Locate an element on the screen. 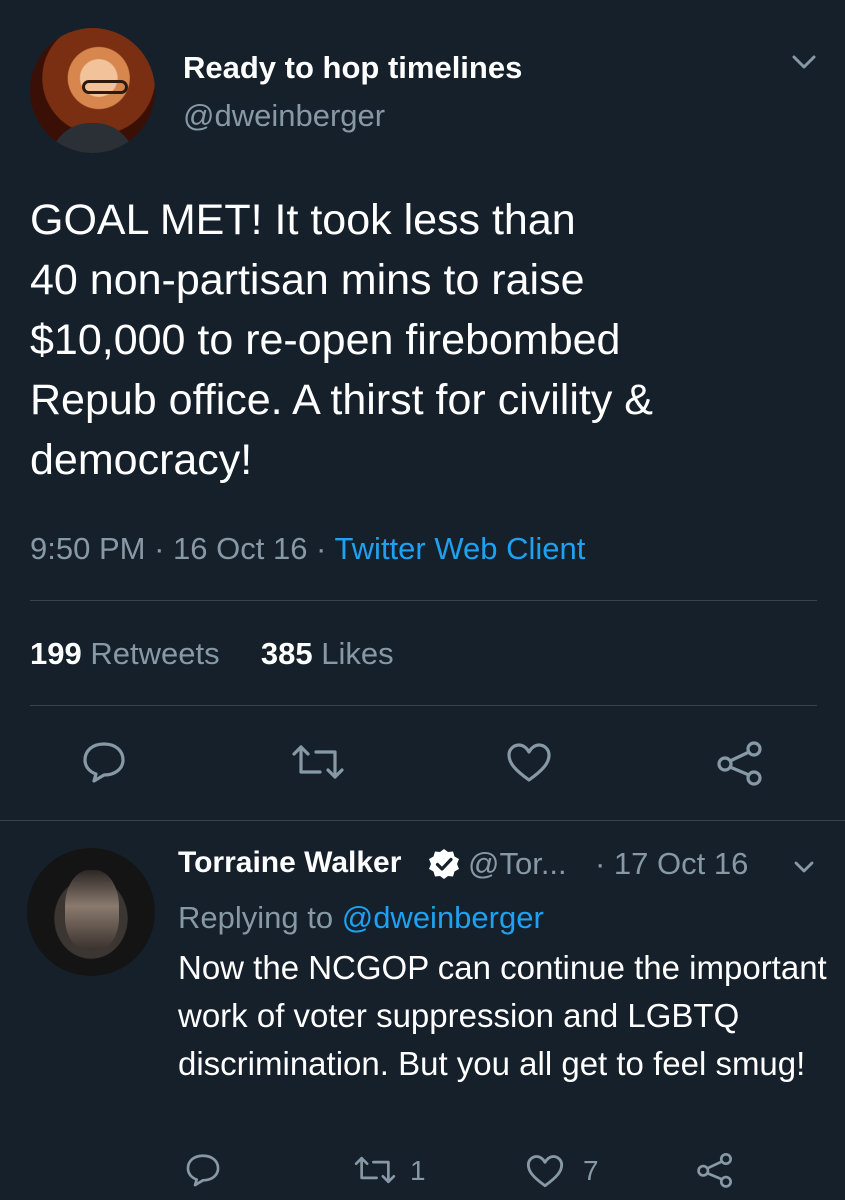 The height and width of the screenshot is (1200, 845). reply-date: · 17 Oct 16 is located at coordinates (671, 864).